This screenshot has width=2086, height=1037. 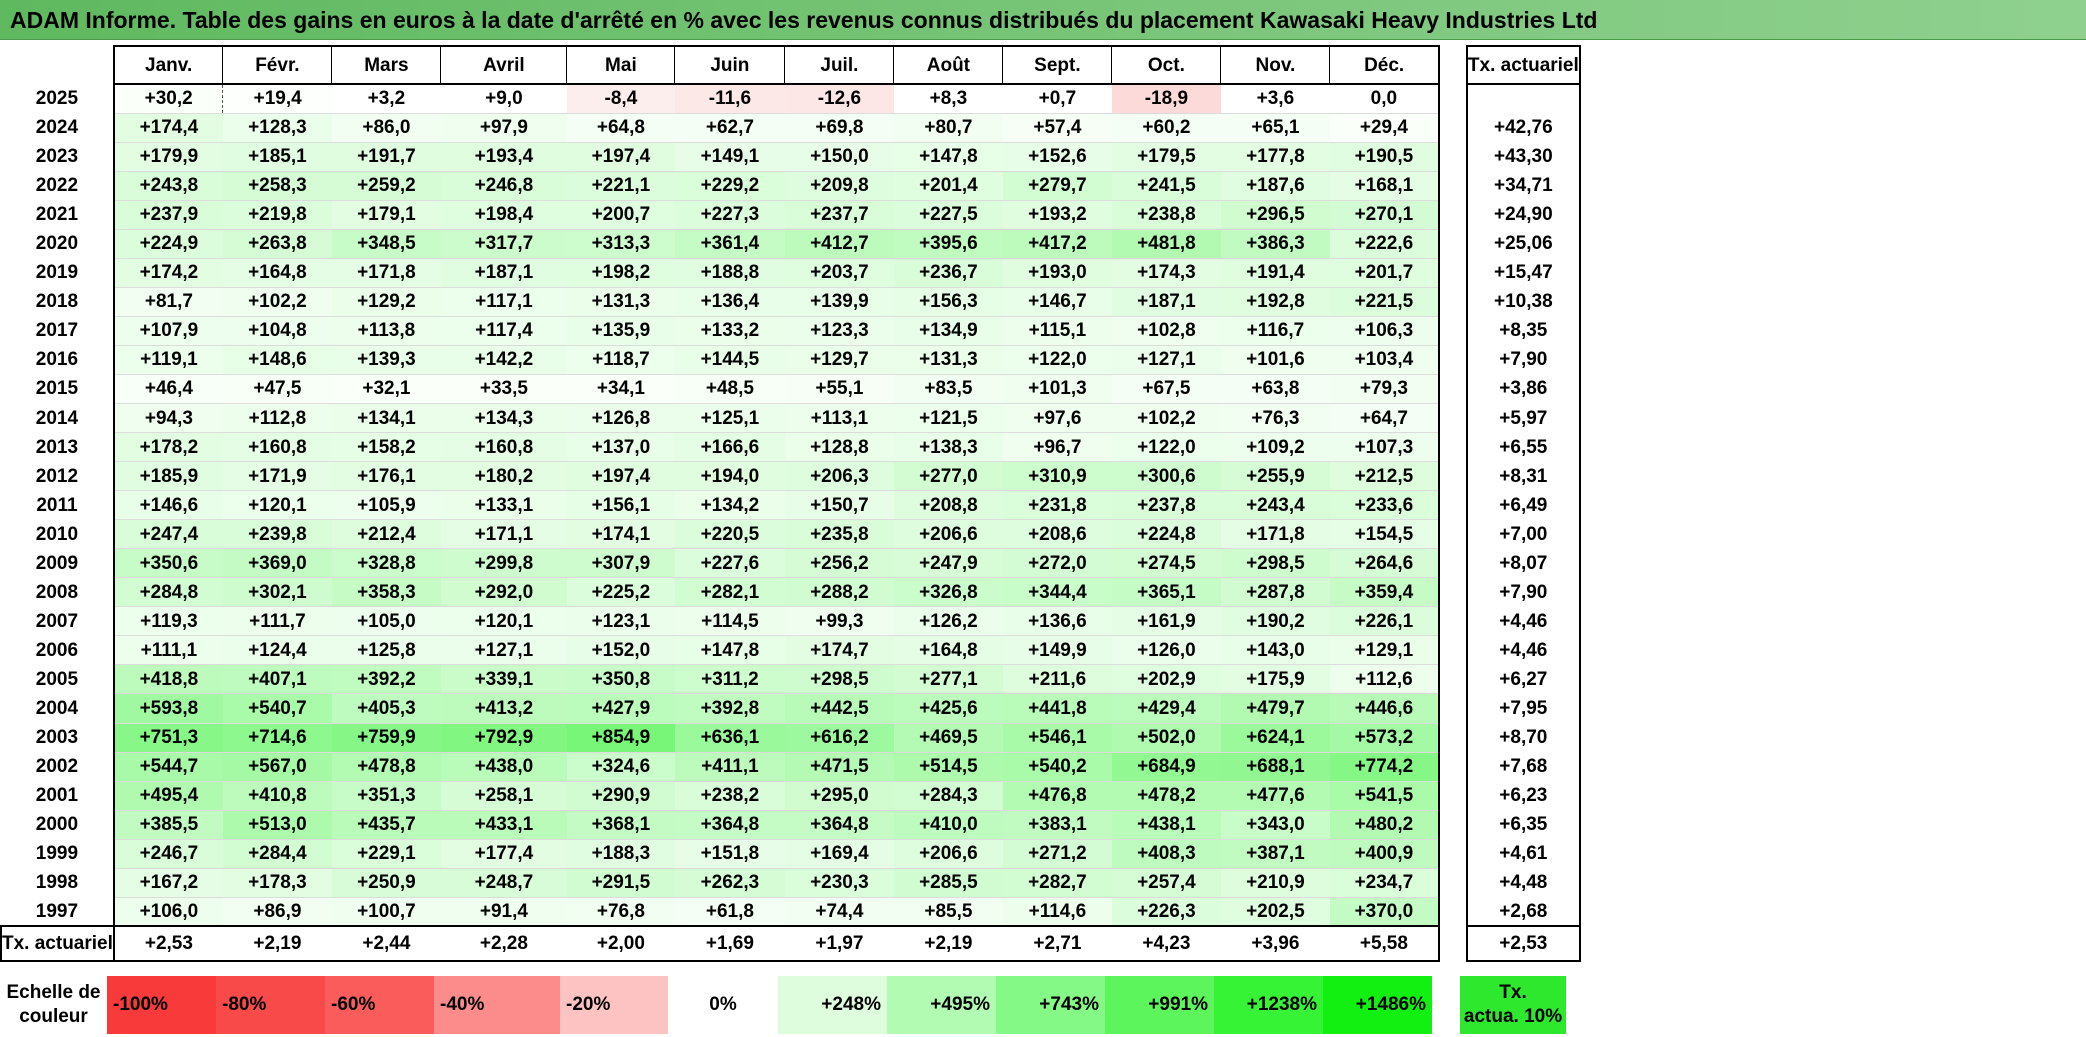 I want to click on gain-cell: +238,8, so click(x=1166, y=214).